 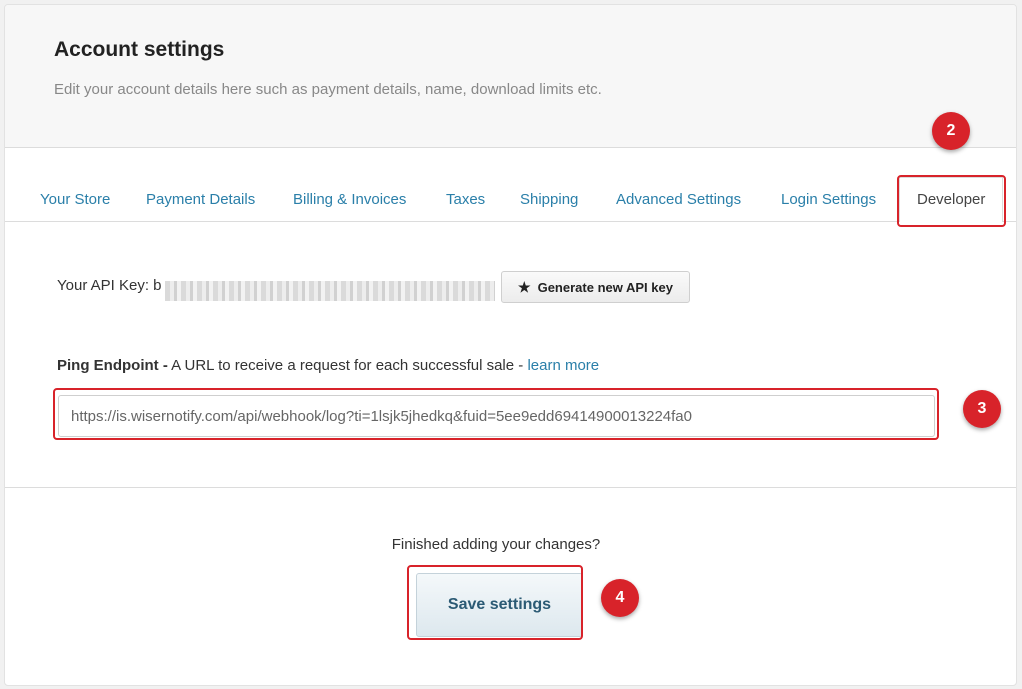 What do you see at coordinates (109, 285) in the screenshot?
I see `api-key-label: Your API Key: b` at bounding box center [109, 285].